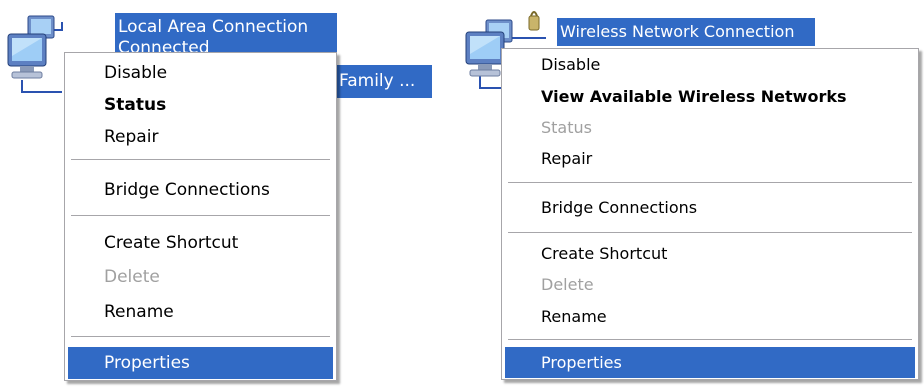 The image size is (924, 388). What do you see at coordinates (677, 31) in the screenshot?
I see `connection-name: Wireless Network Connection` at bounding box center [677, 31].